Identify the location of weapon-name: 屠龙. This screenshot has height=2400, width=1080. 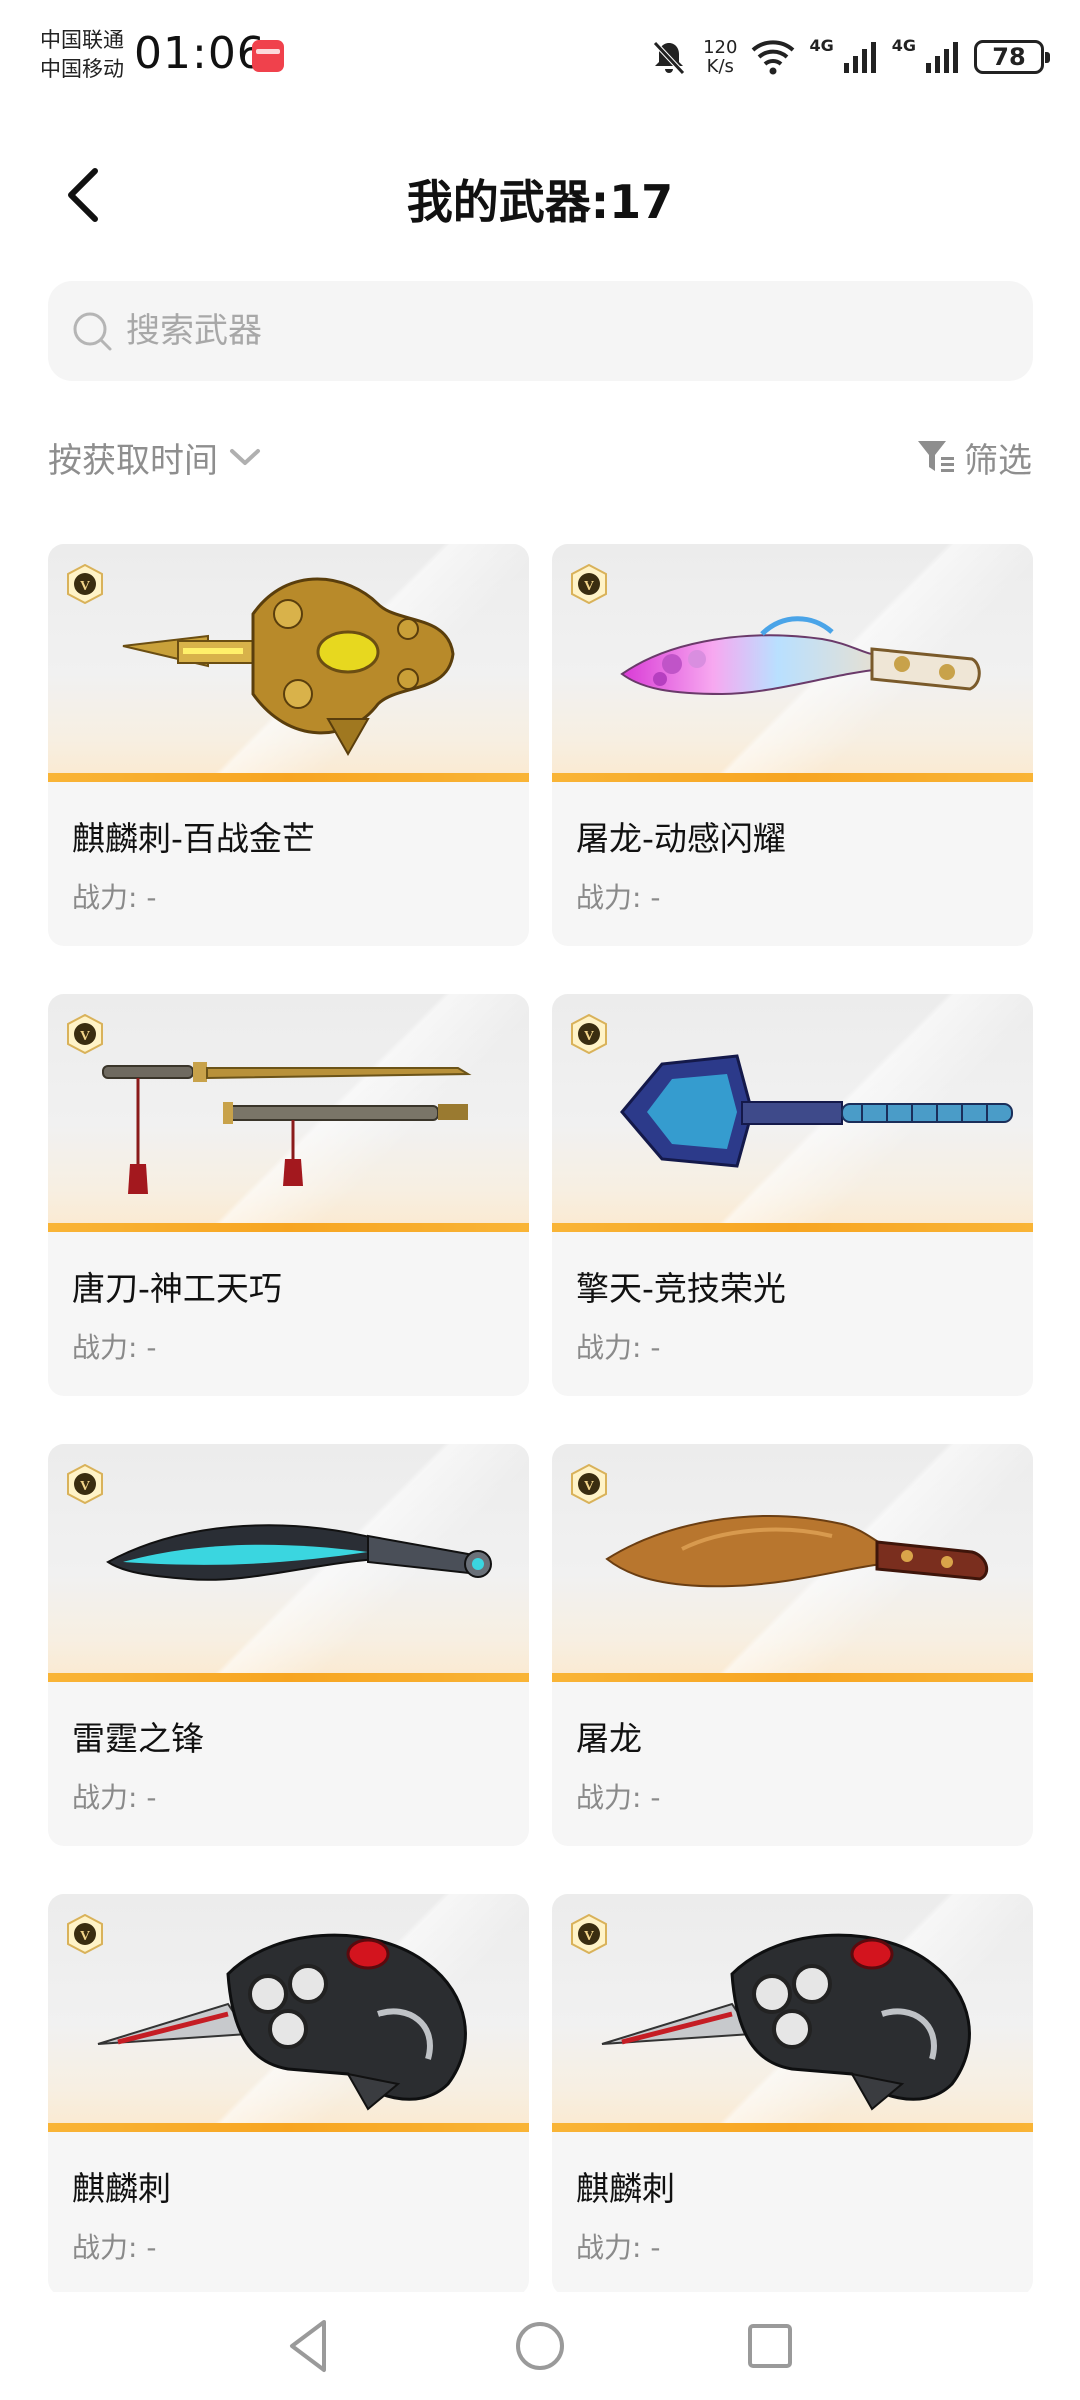
(609, 1738).